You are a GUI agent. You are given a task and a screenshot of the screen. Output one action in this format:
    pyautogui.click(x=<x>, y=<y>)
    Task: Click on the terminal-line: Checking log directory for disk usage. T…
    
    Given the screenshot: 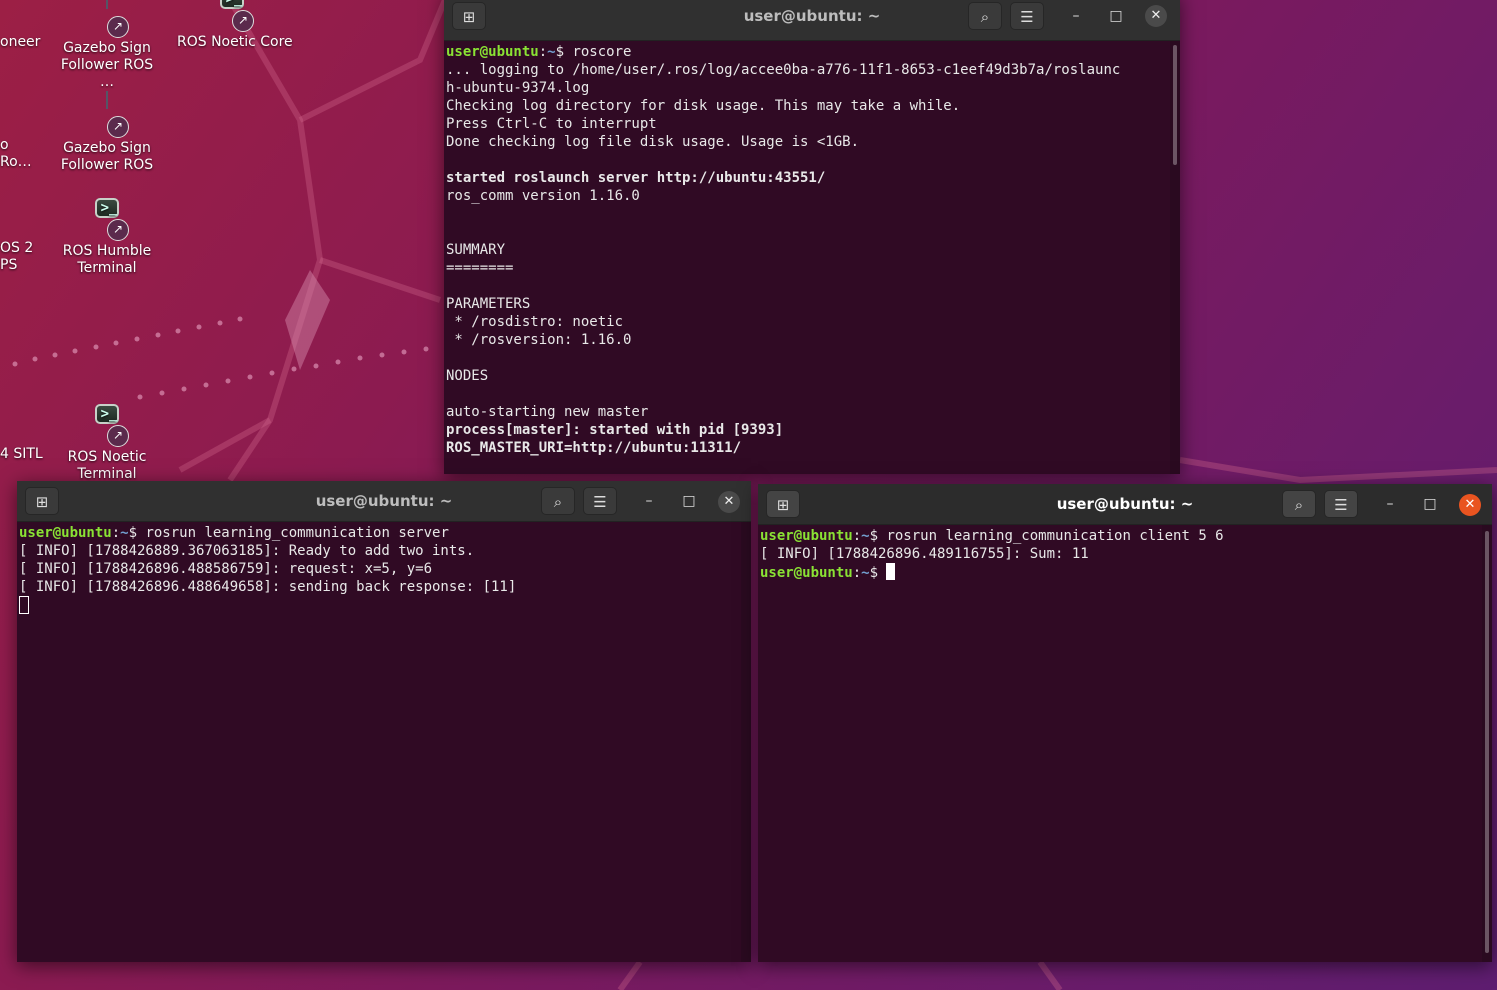 What is the action you would take?
    pyautogui.click(x=807, y=106)
    